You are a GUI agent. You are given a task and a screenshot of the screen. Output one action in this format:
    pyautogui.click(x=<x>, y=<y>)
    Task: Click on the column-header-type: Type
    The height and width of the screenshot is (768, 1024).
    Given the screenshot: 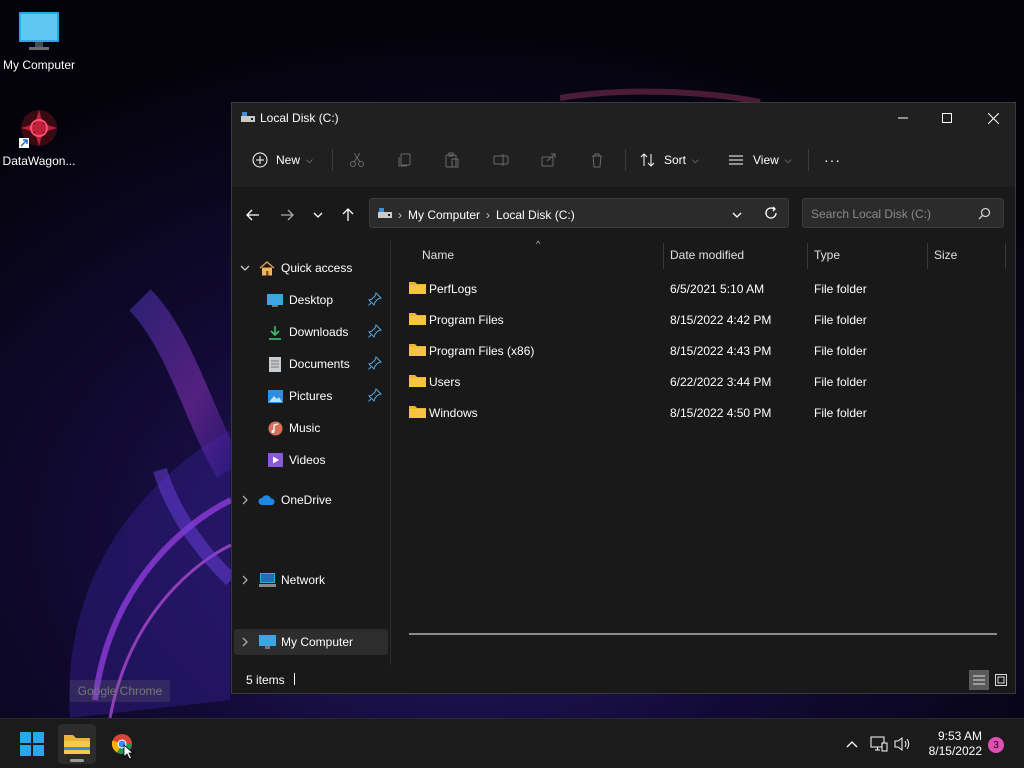 What is the action you would take?
    pyautogui.click(x=827, y=255)
    